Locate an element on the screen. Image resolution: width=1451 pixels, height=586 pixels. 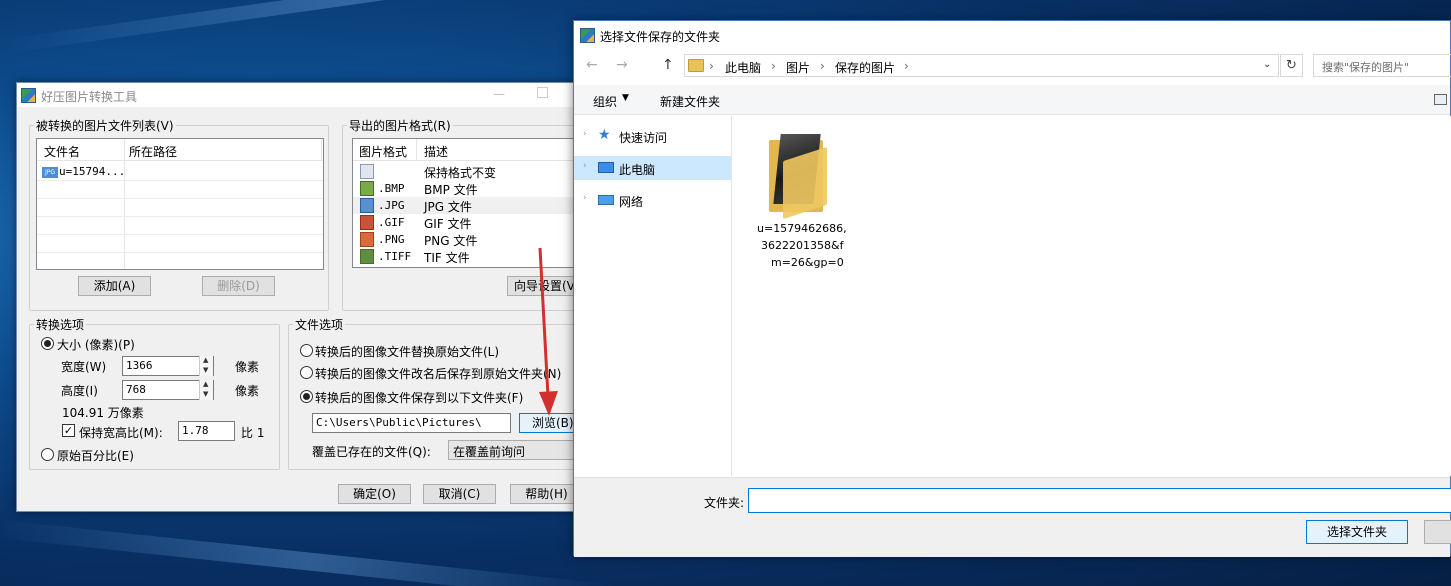
desktop-light-beam is located at coordinates (308, 553).